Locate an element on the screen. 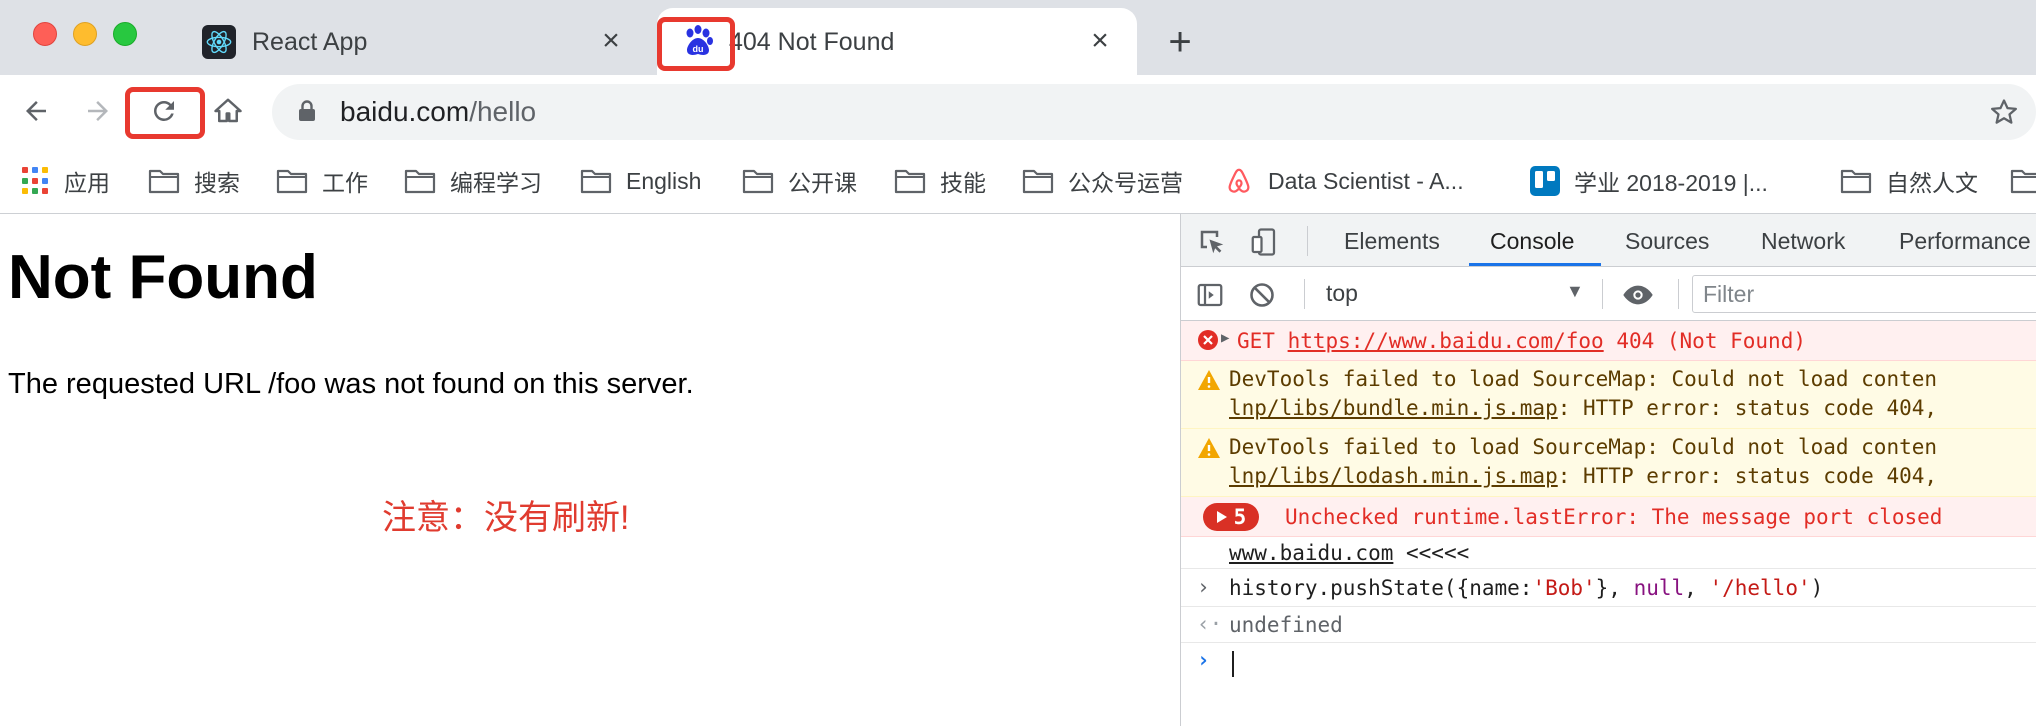 Image resolution: width=2036 pixels, height=726 pixels. tab-performance: Performance is located at coordinates (1965, 241).